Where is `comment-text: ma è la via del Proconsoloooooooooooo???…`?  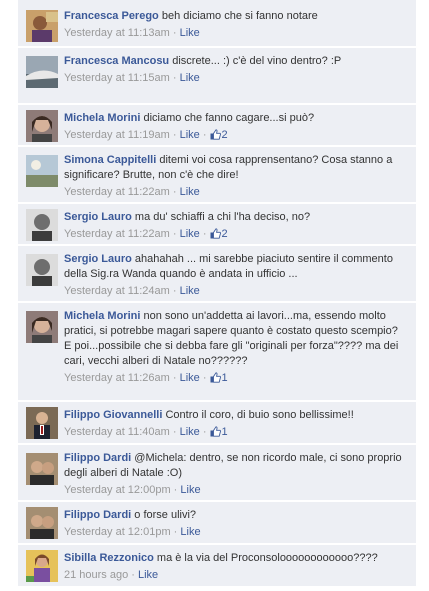 comment-text: ma è la via del Proconsoloooooooooooo???… is located at coordinates (267, 558).